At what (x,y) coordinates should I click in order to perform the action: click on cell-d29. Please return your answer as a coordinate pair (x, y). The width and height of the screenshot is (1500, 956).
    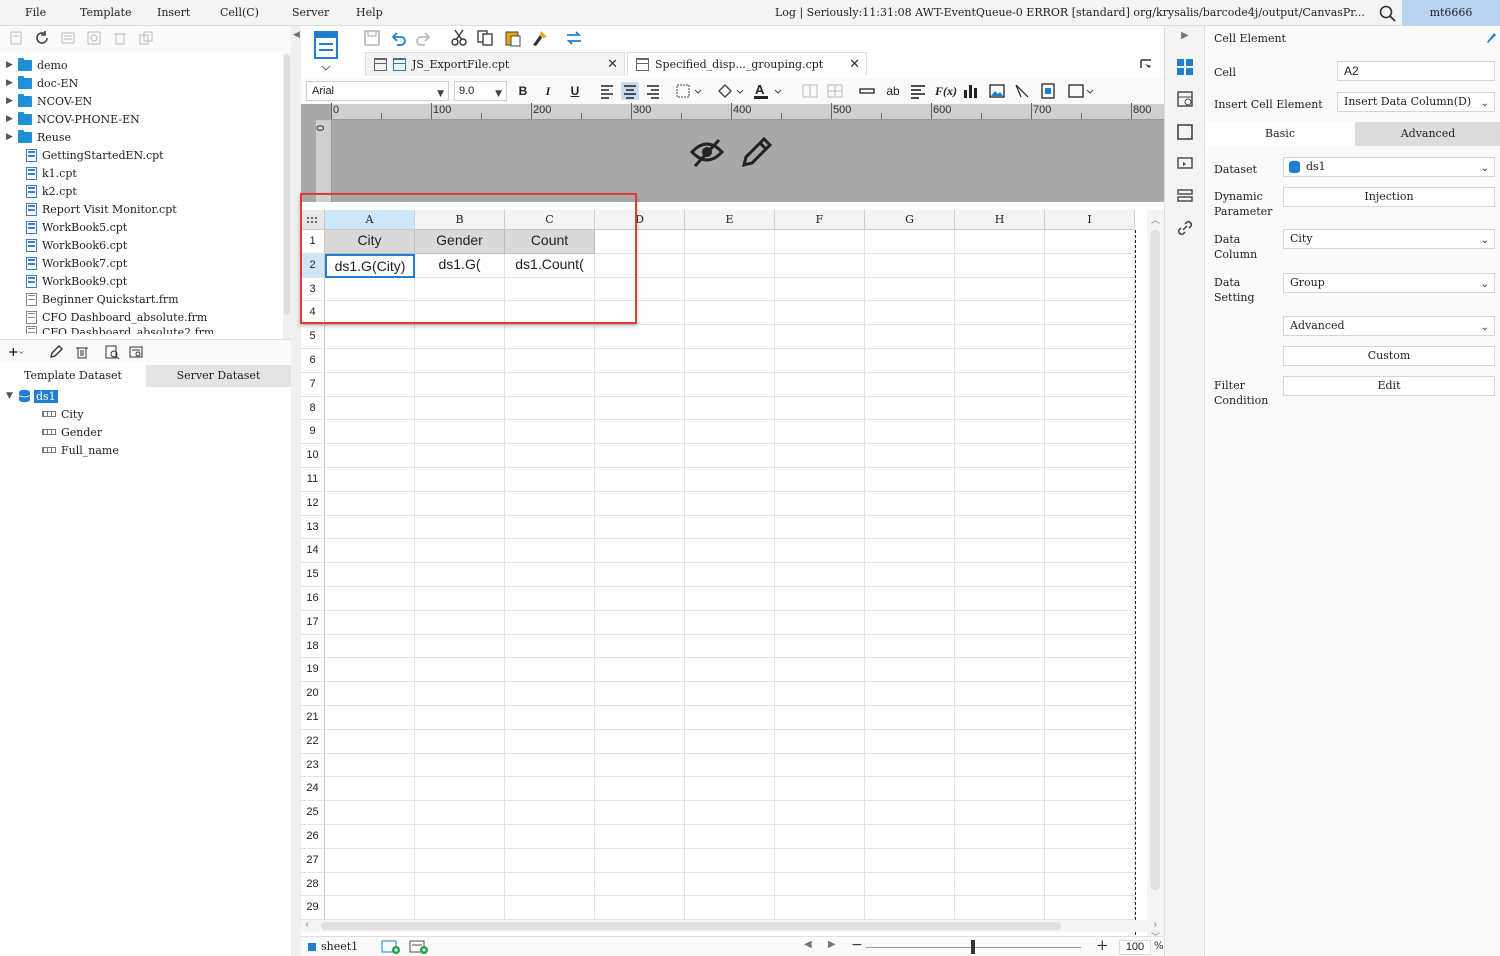
    Looking at the image, I should click on (640, 908).